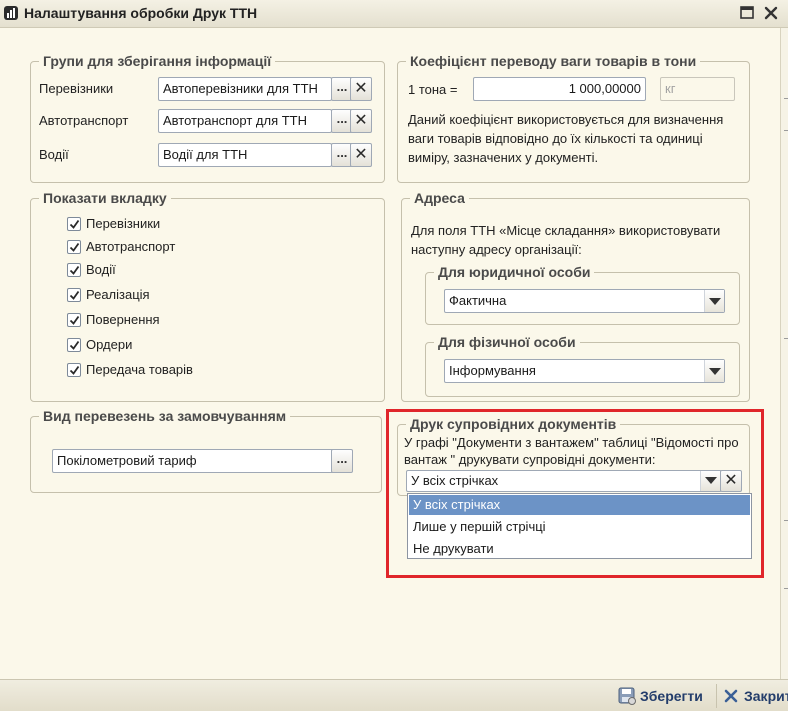 This screenshot has width=788, height=711. What do you see at coordinates (139, 369) in the screenshot?
I see `checkbox-goods-transfer-label: Передача товарів` at bounding box center [139, 369].